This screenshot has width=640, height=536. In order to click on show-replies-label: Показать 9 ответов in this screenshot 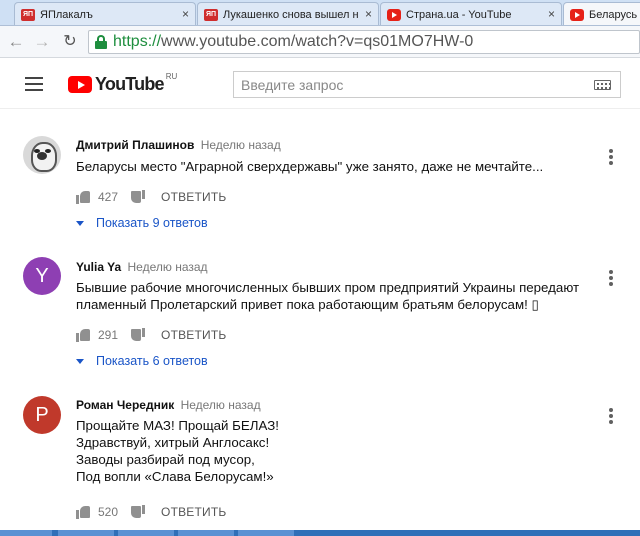, I will do `click(152, 223)`.